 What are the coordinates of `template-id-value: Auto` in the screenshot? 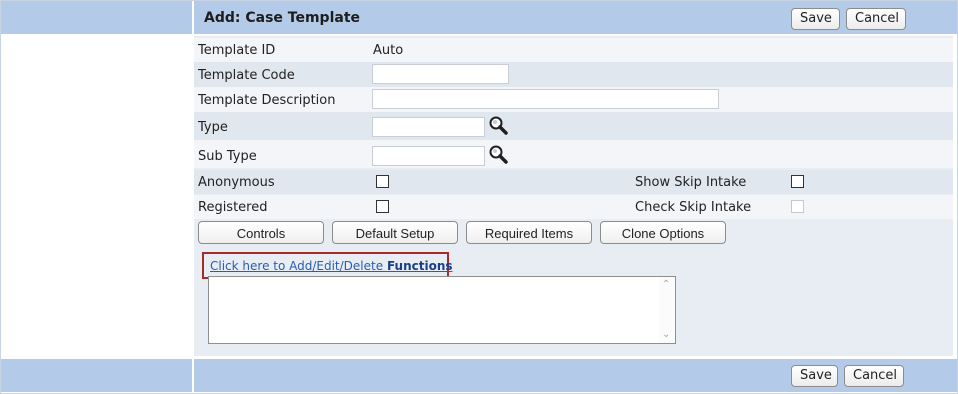 It's located at (388, 50).